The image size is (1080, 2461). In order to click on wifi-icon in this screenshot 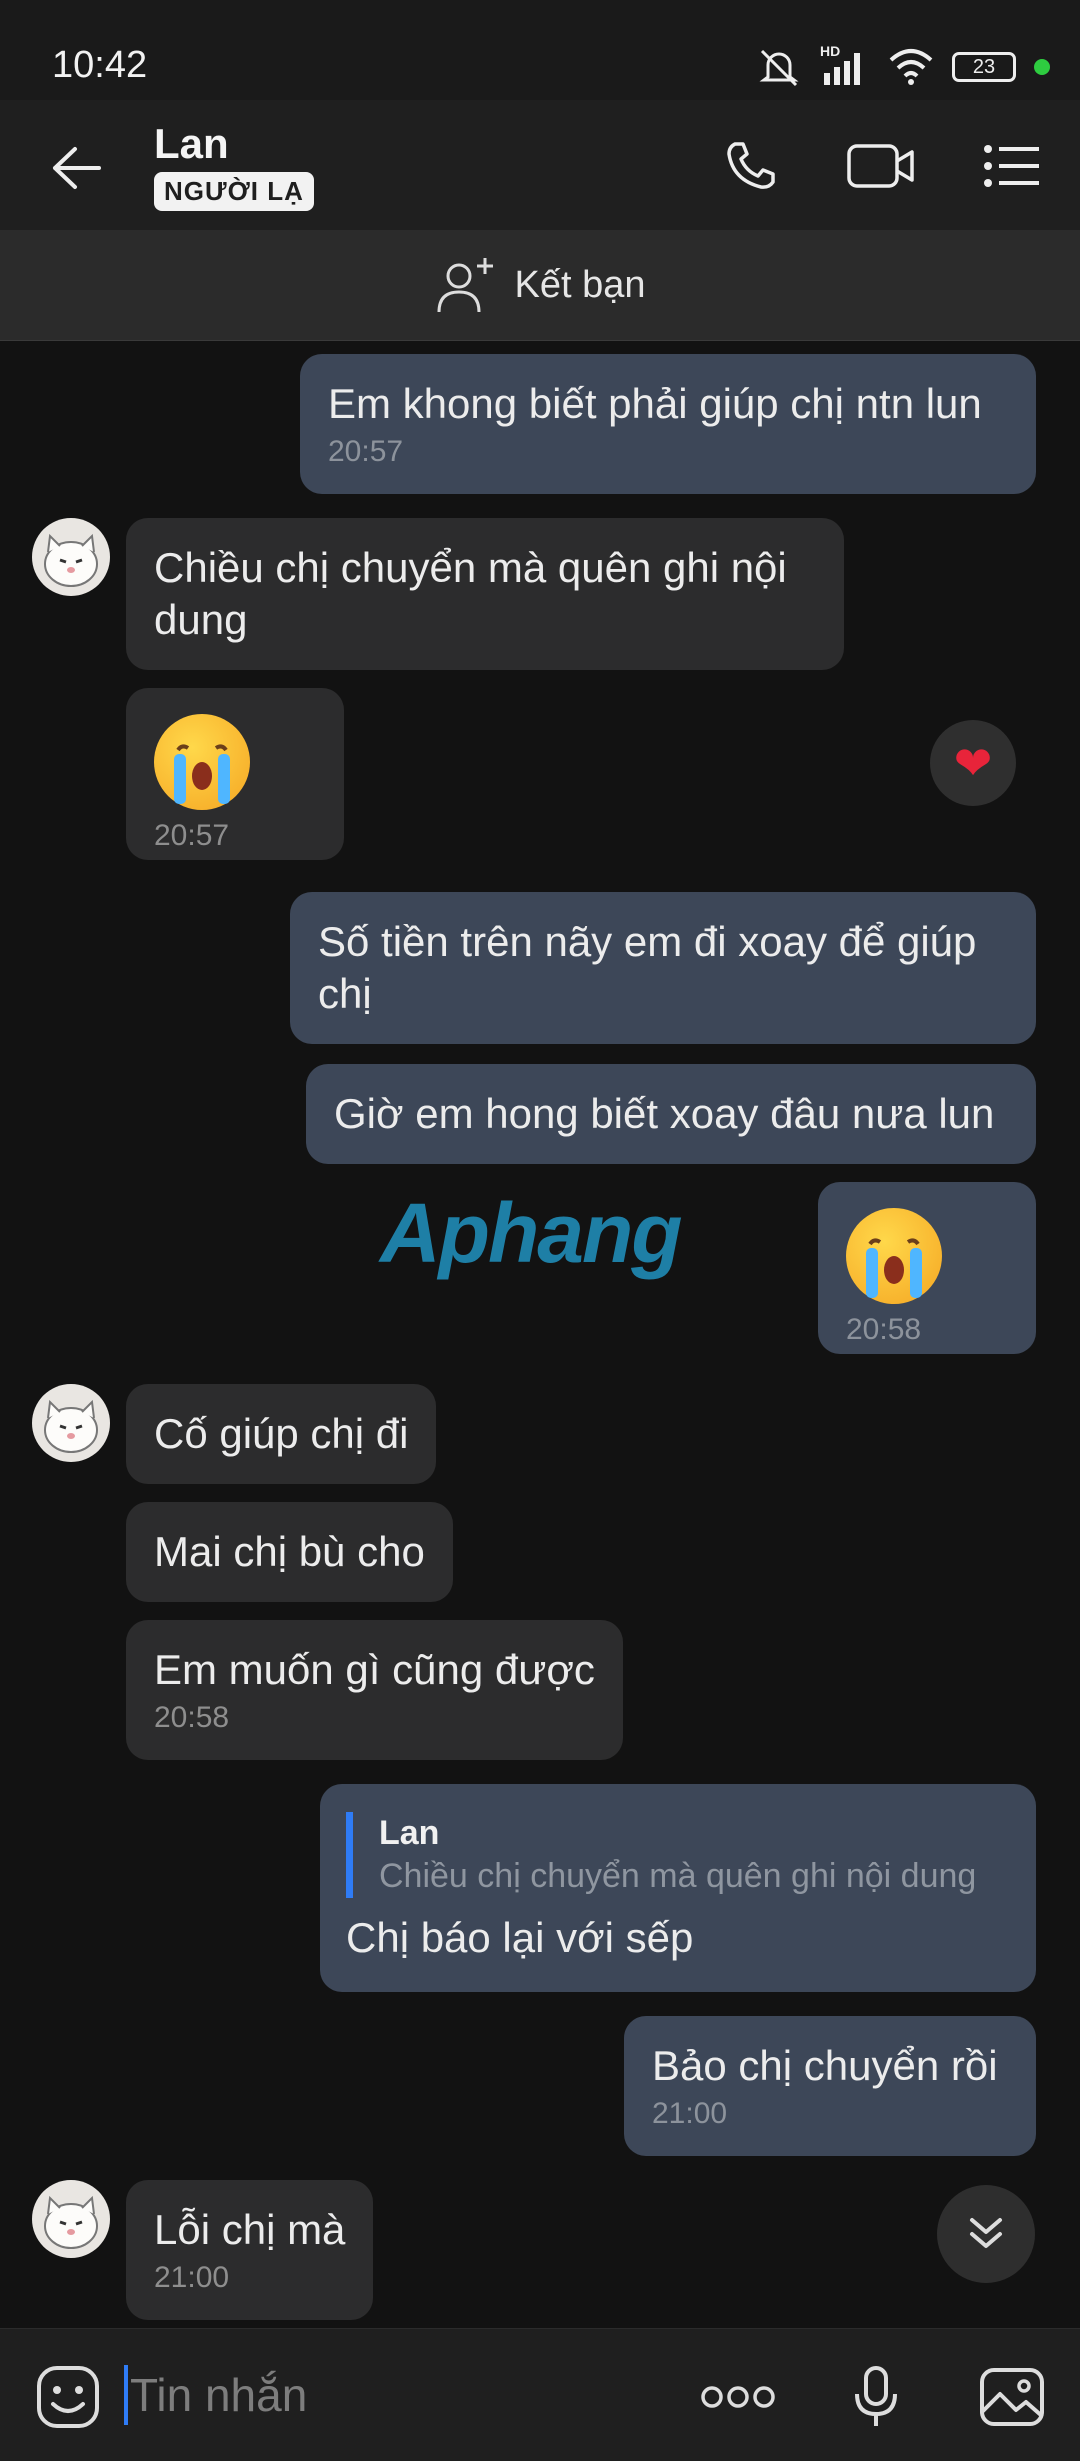, I will do `click(911, 67)`.